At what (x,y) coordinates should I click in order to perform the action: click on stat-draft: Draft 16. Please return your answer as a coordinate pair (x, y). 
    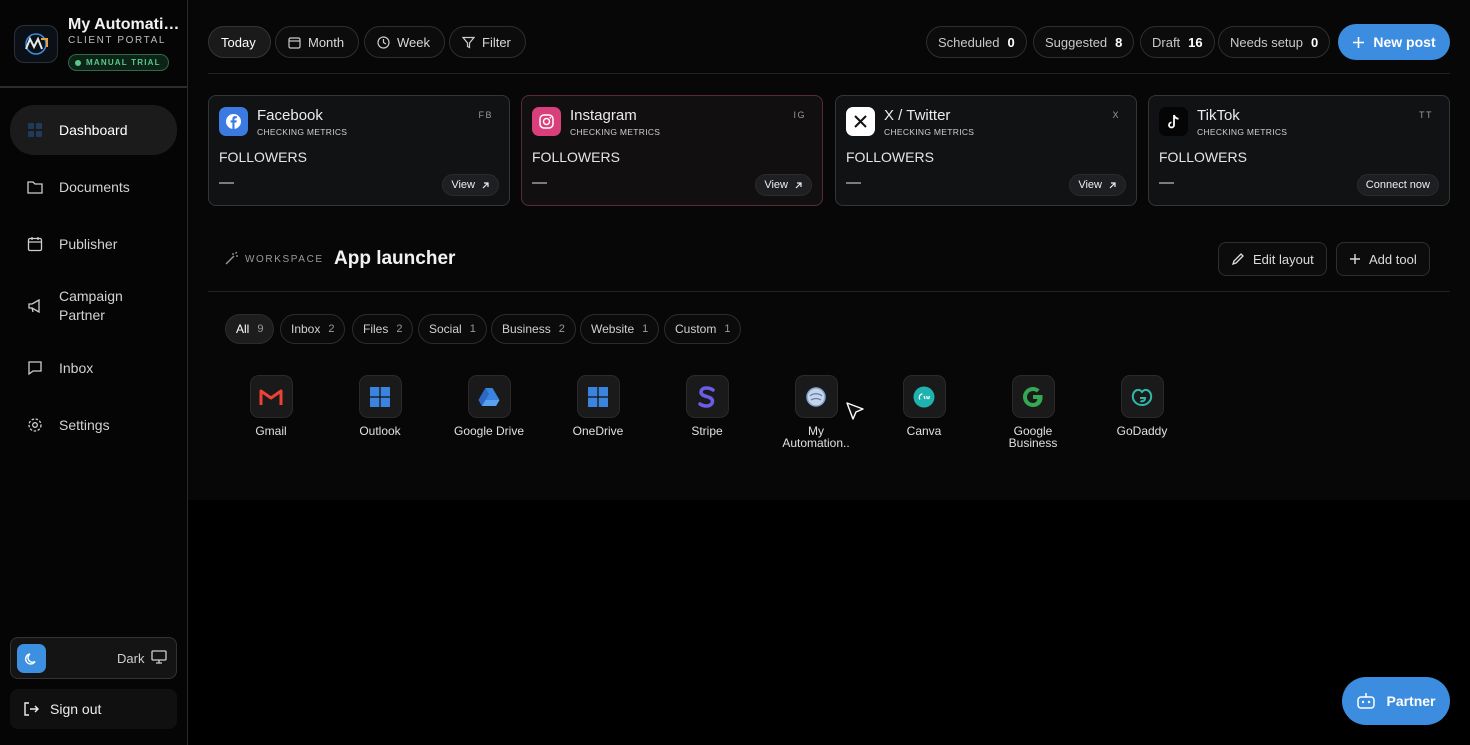
    Looking at the image, I should click on (1177, 42).